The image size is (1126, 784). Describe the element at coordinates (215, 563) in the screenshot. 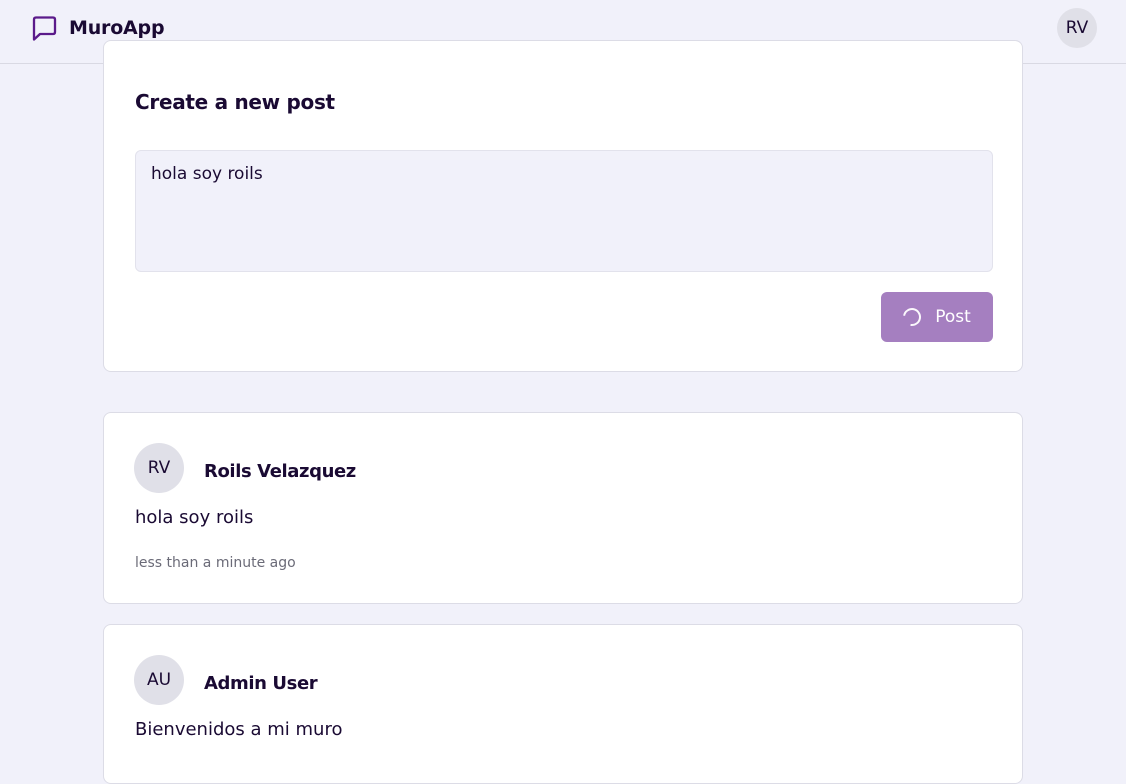

I see `post-timestamp: less than a minute ago` at that location.